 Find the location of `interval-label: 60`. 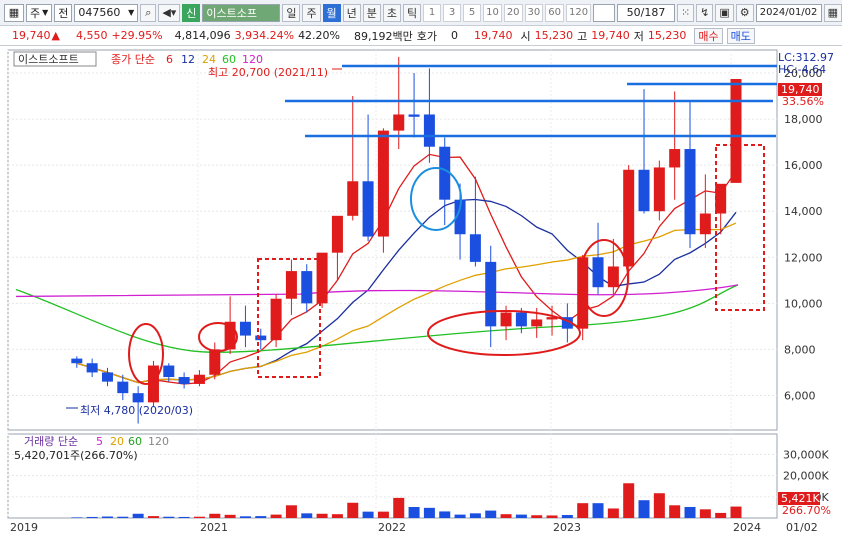

interval-label: 60 is located at coordinates (554, 12).